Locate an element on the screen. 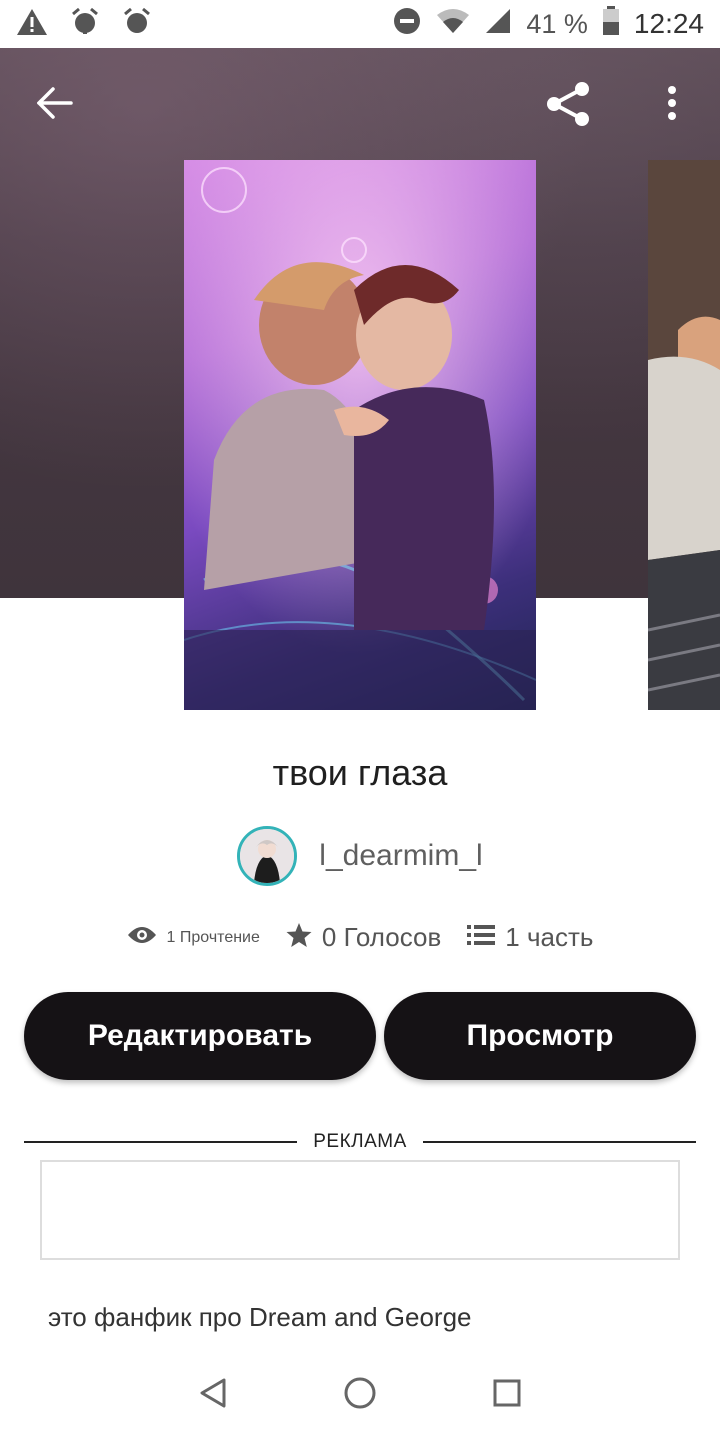 Image resolution: width=720 pixels, height=1440 pixels. status-bar: 41 % 12:24 is located at coordinates (360, 24).